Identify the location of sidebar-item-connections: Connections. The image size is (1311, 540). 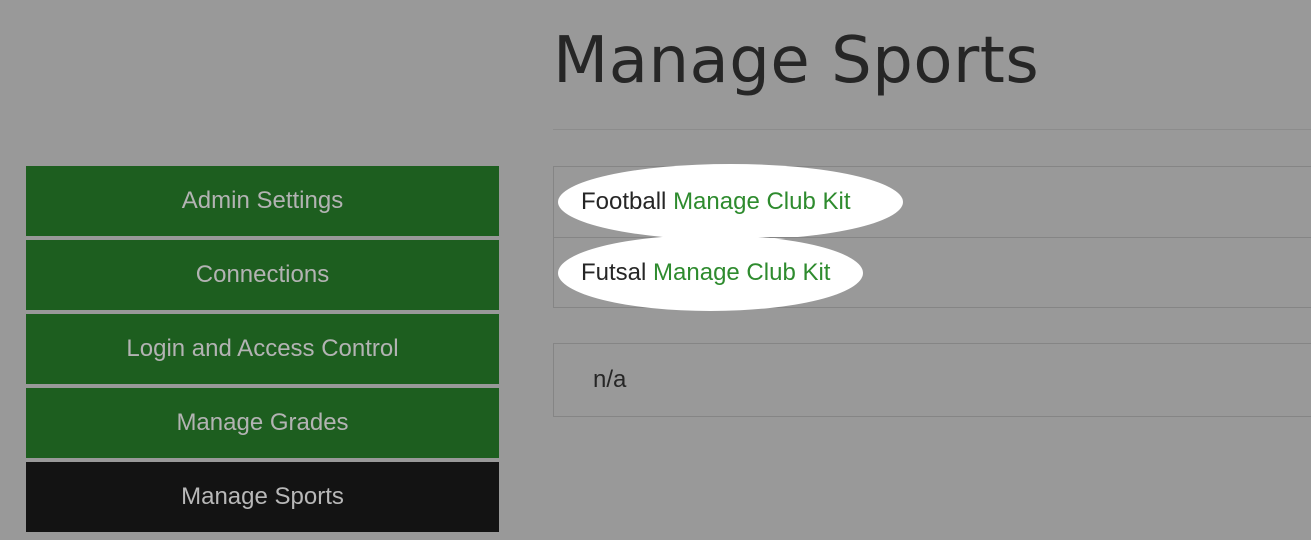
(262, 275).